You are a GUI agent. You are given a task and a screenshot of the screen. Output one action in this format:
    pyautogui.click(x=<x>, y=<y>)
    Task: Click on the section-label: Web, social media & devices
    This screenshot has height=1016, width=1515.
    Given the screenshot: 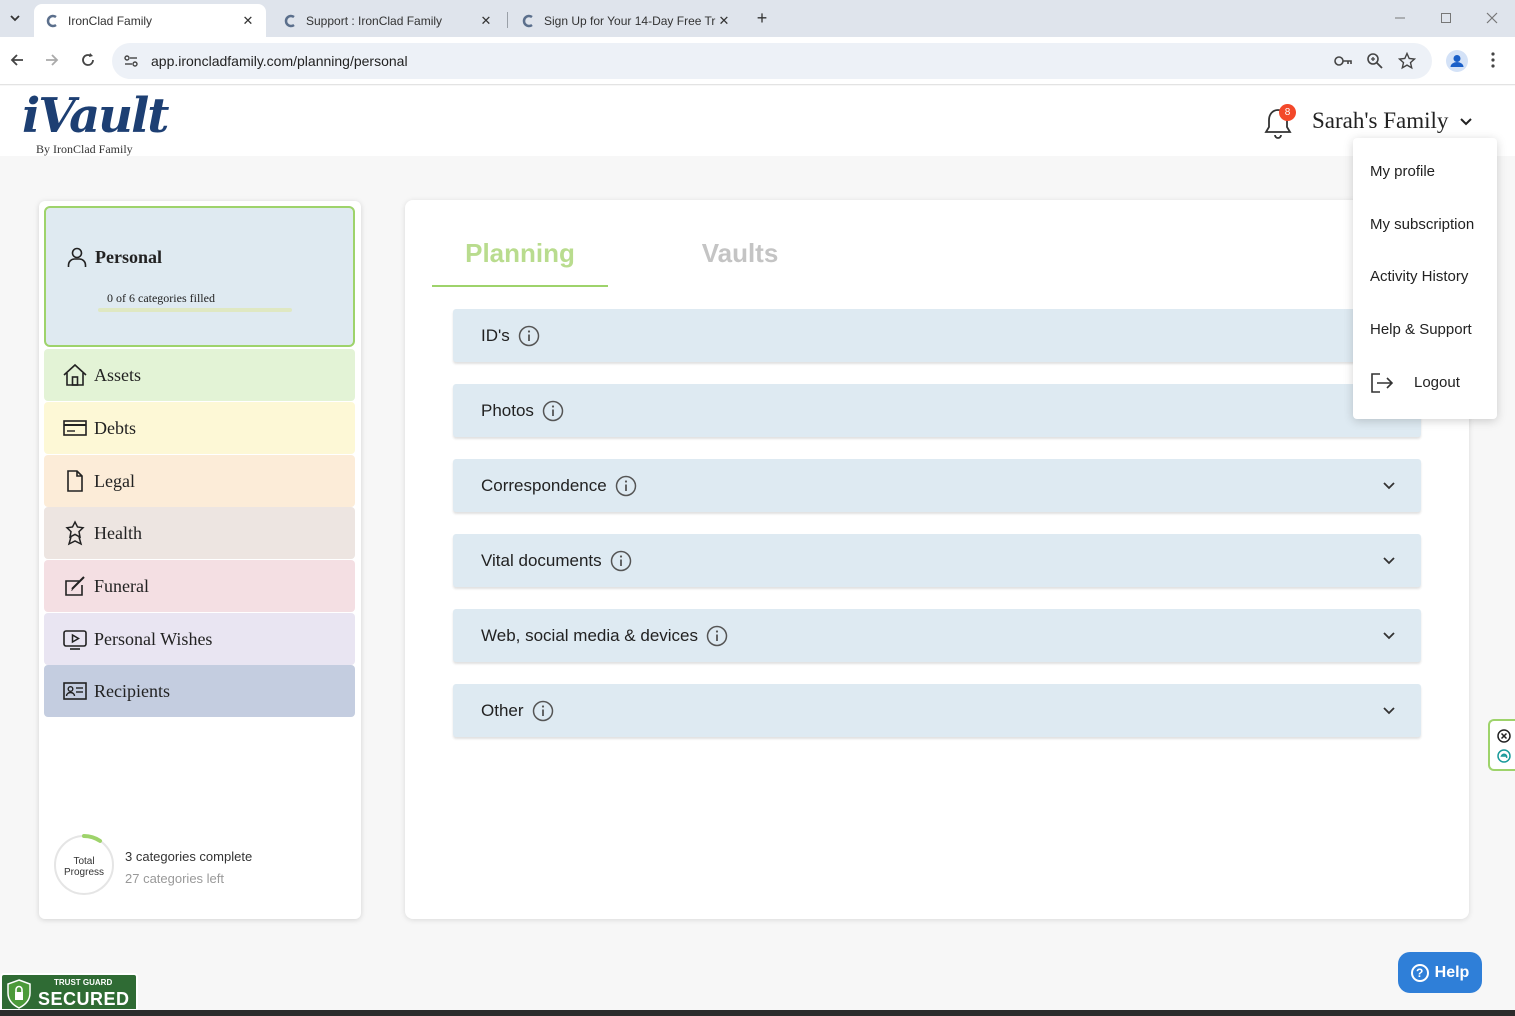 What is the action you would take?
    pyautogui.click(x=590, y=635)
    